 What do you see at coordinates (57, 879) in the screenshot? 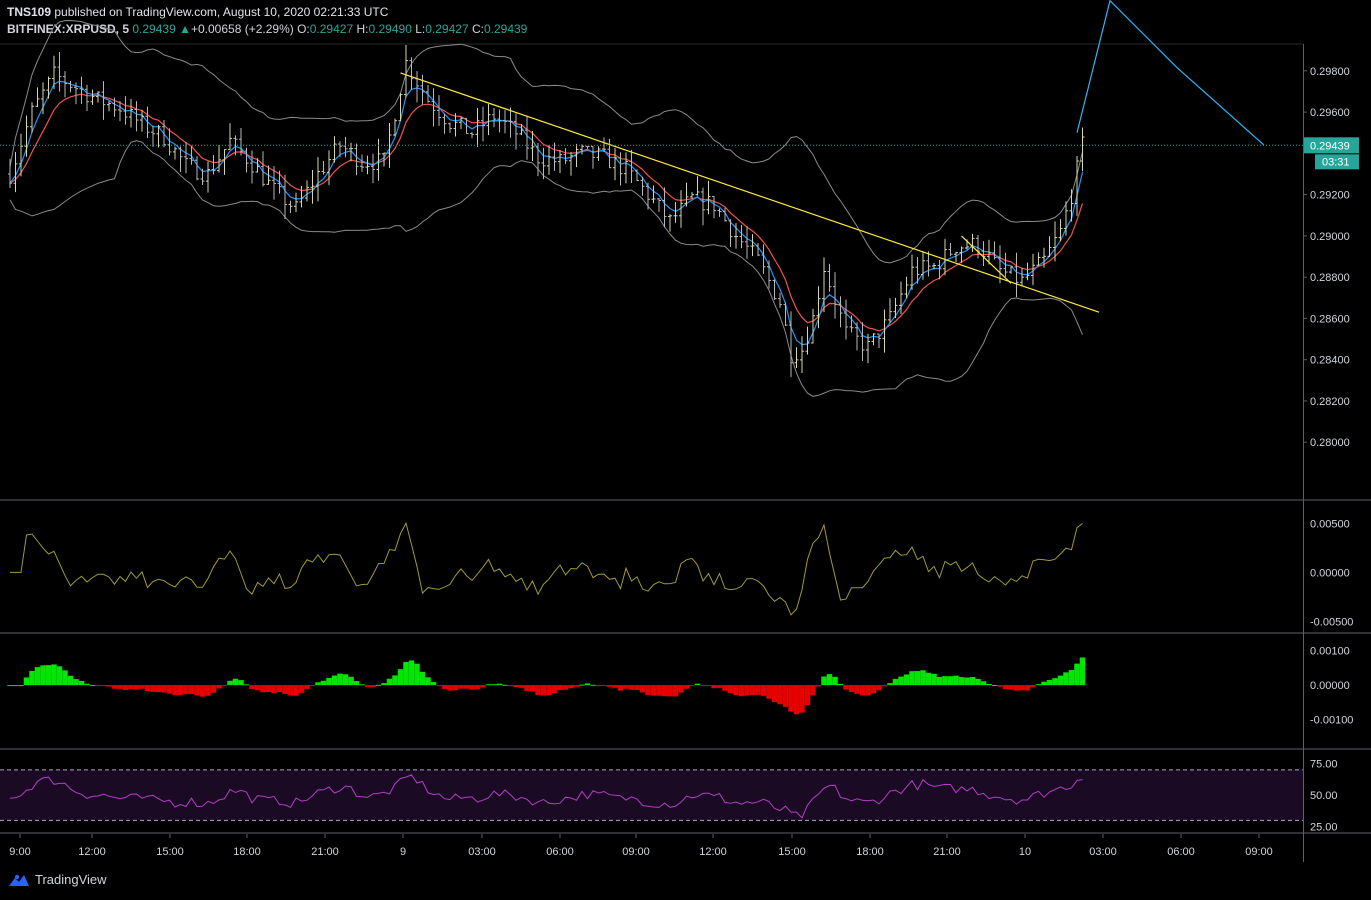
I see `footer-brand: TradingView` at bounding box center [57, 879].